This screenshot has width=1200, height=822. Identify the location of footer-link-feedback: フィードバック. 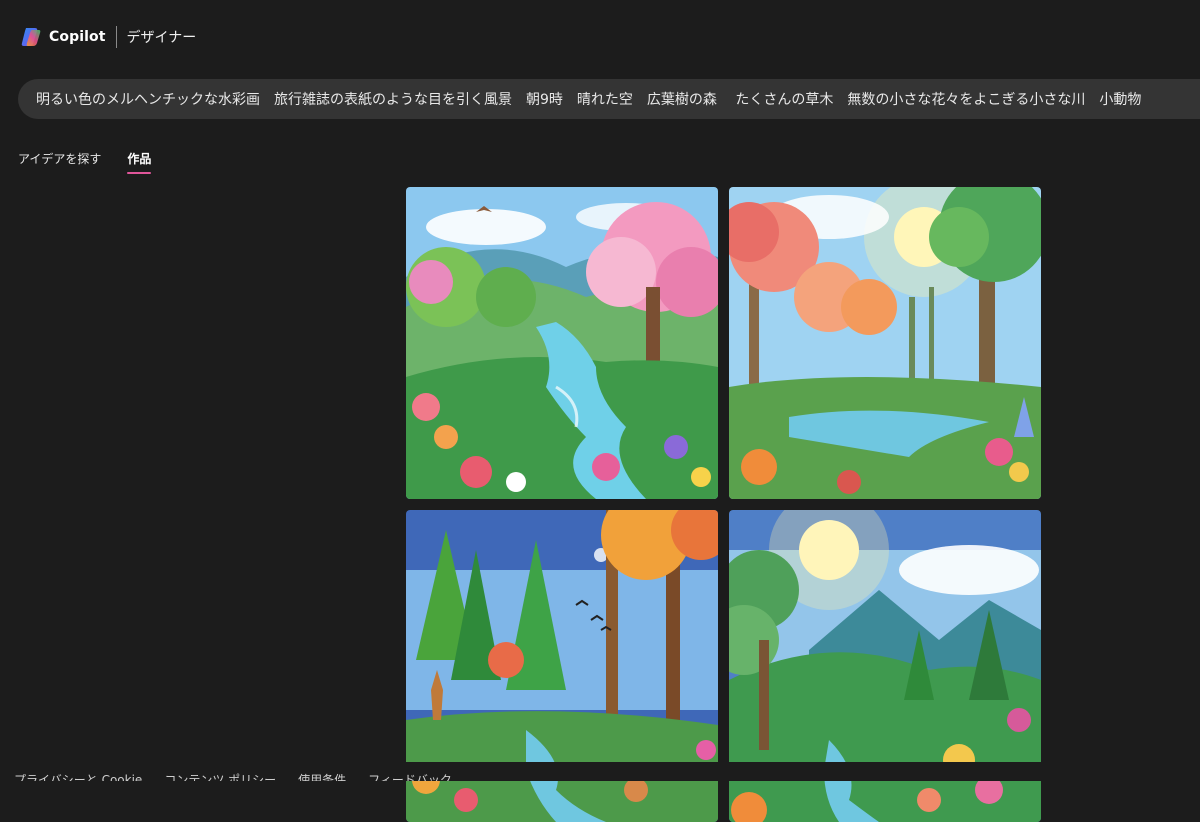
(410, 776).